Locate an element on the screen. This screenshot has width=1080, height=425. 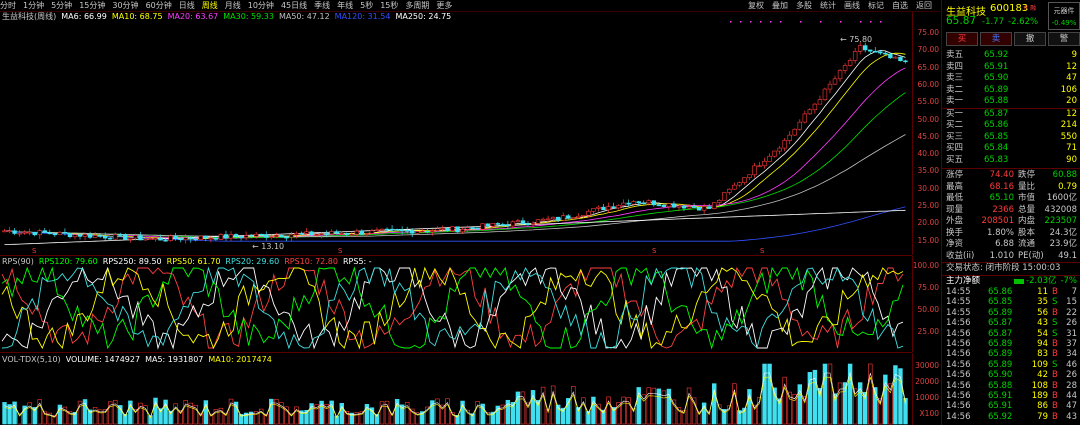
price-change: -1.77 is located at coordinates (993, 22).